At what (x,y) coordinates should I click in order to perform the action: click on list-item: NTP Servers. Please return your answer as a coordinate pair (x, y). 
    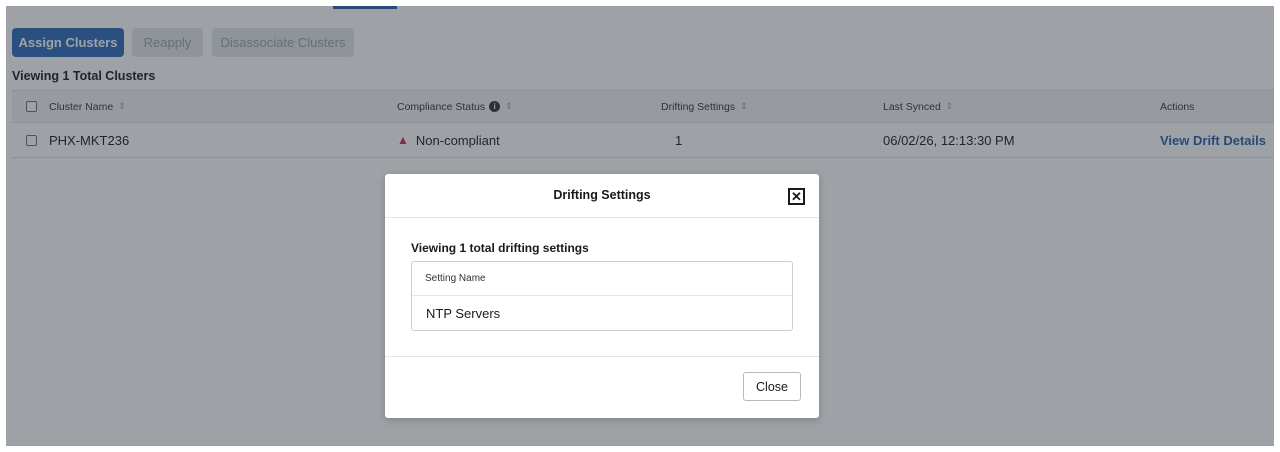
    Looking at the image, I should click on (463, 313).